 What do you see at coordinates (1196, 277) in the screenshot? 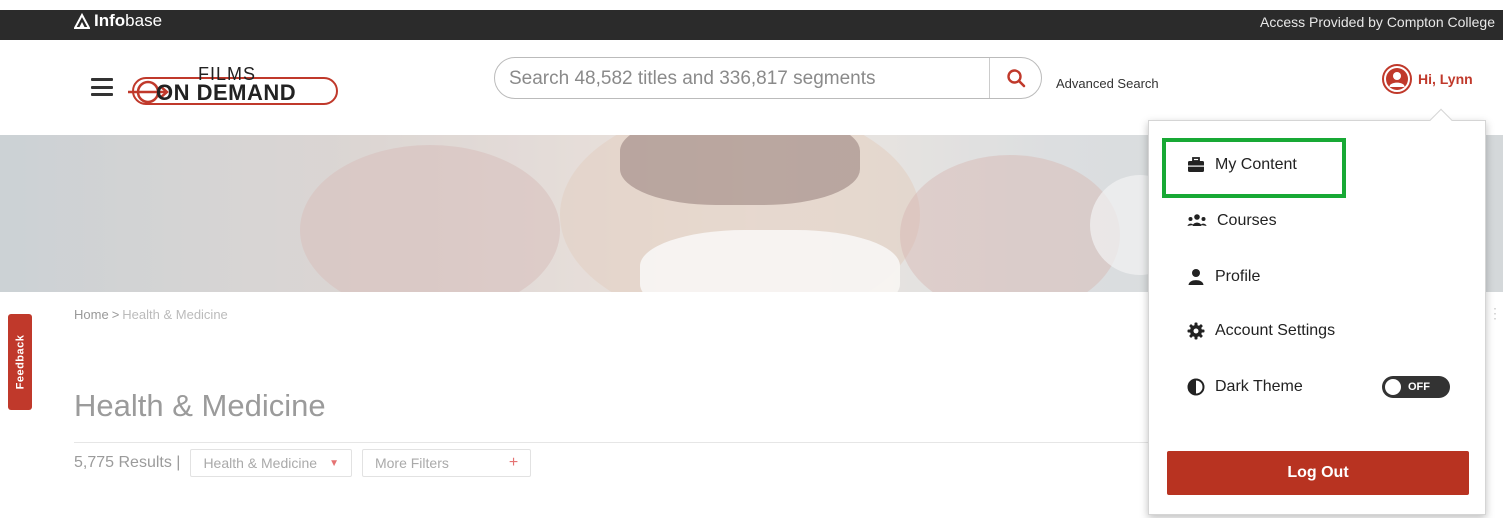
I see `user-icon` at bounding box center [1196, 277].